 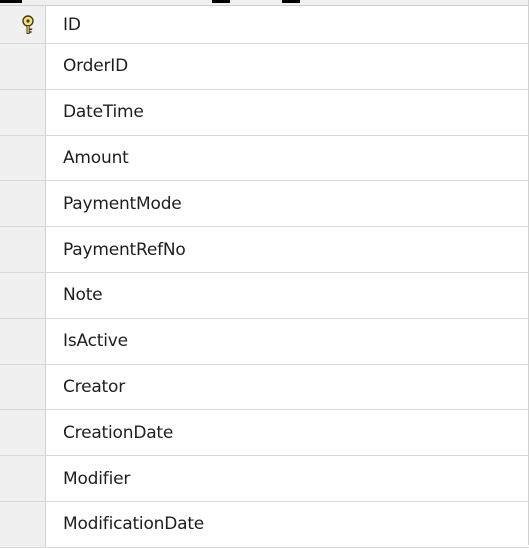 I want to click on table-row: OrderID, so click(x=264, y=67).